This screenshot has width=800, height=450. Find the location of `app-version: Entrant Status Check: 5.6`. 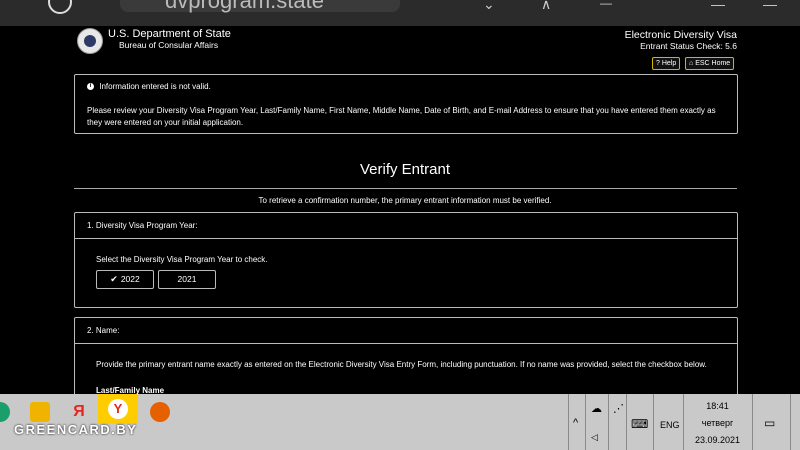

app-version: Entrant Status Check: 5.6 is located at coordinates (688, 46).